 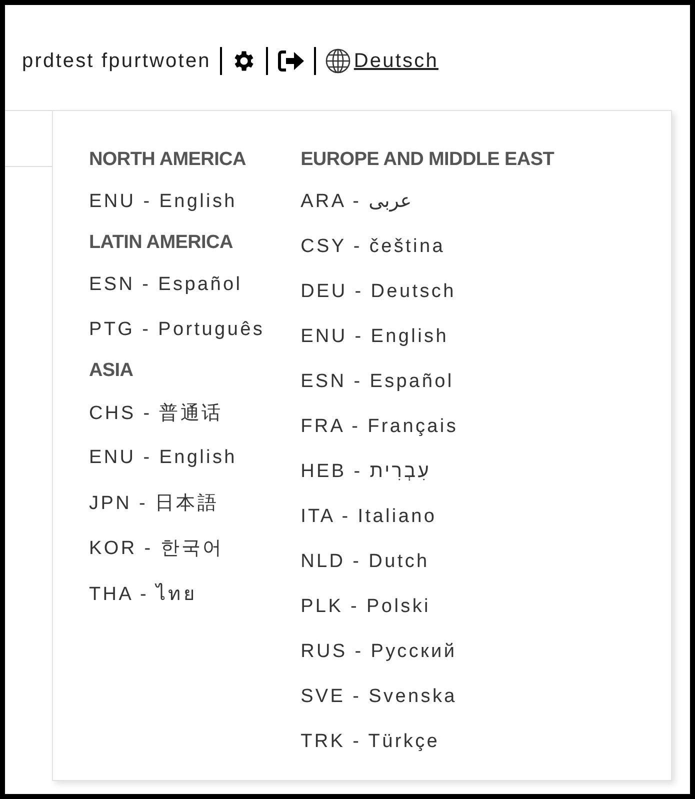 What do you see at coordinates (177, 592) in the screenshot?
I see `language-option: THA - ไทย` at bounding box center [177, 592].